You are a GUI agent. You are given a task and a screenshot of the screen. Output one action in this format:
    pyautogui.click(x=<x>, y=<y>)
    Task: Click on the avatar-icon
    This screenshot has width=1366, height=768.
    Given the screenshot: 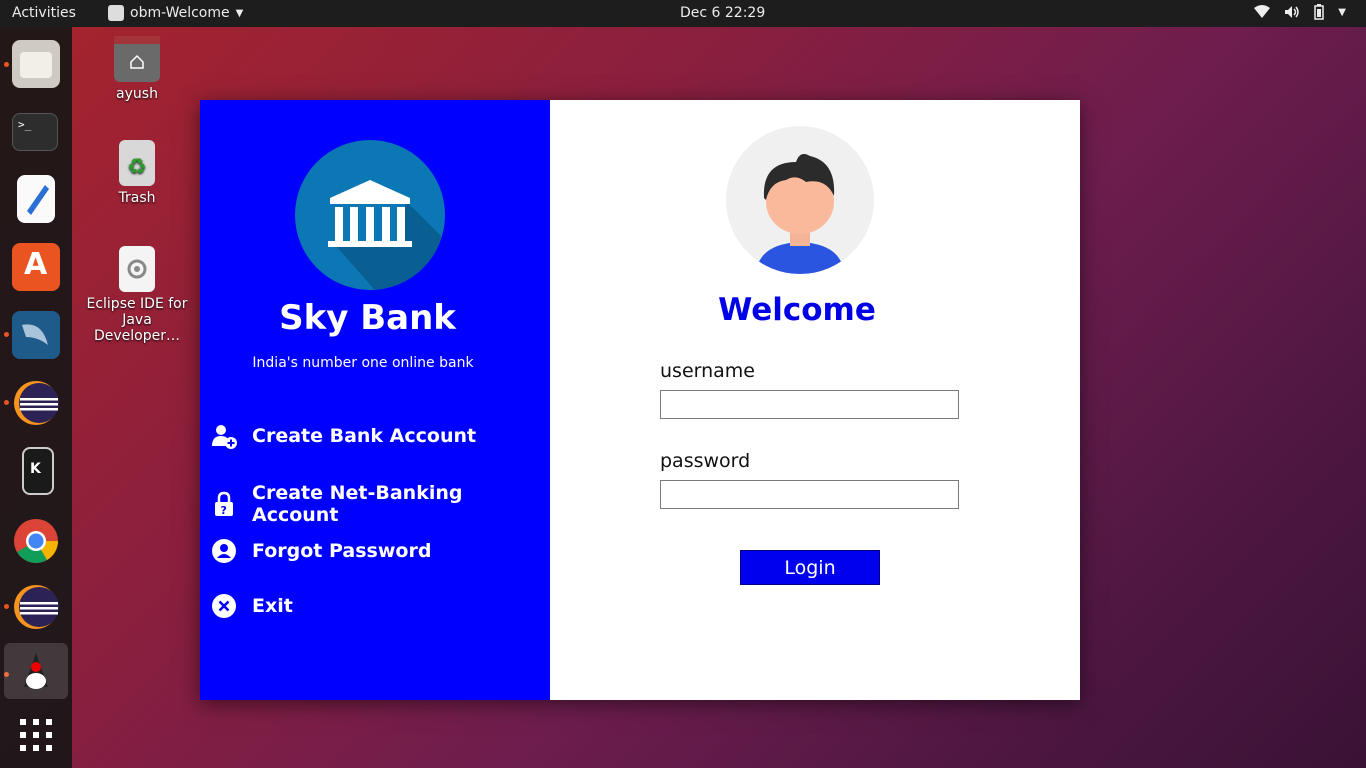 What is the action you would take?
    pyautogui.click(x=800, y=214)
    